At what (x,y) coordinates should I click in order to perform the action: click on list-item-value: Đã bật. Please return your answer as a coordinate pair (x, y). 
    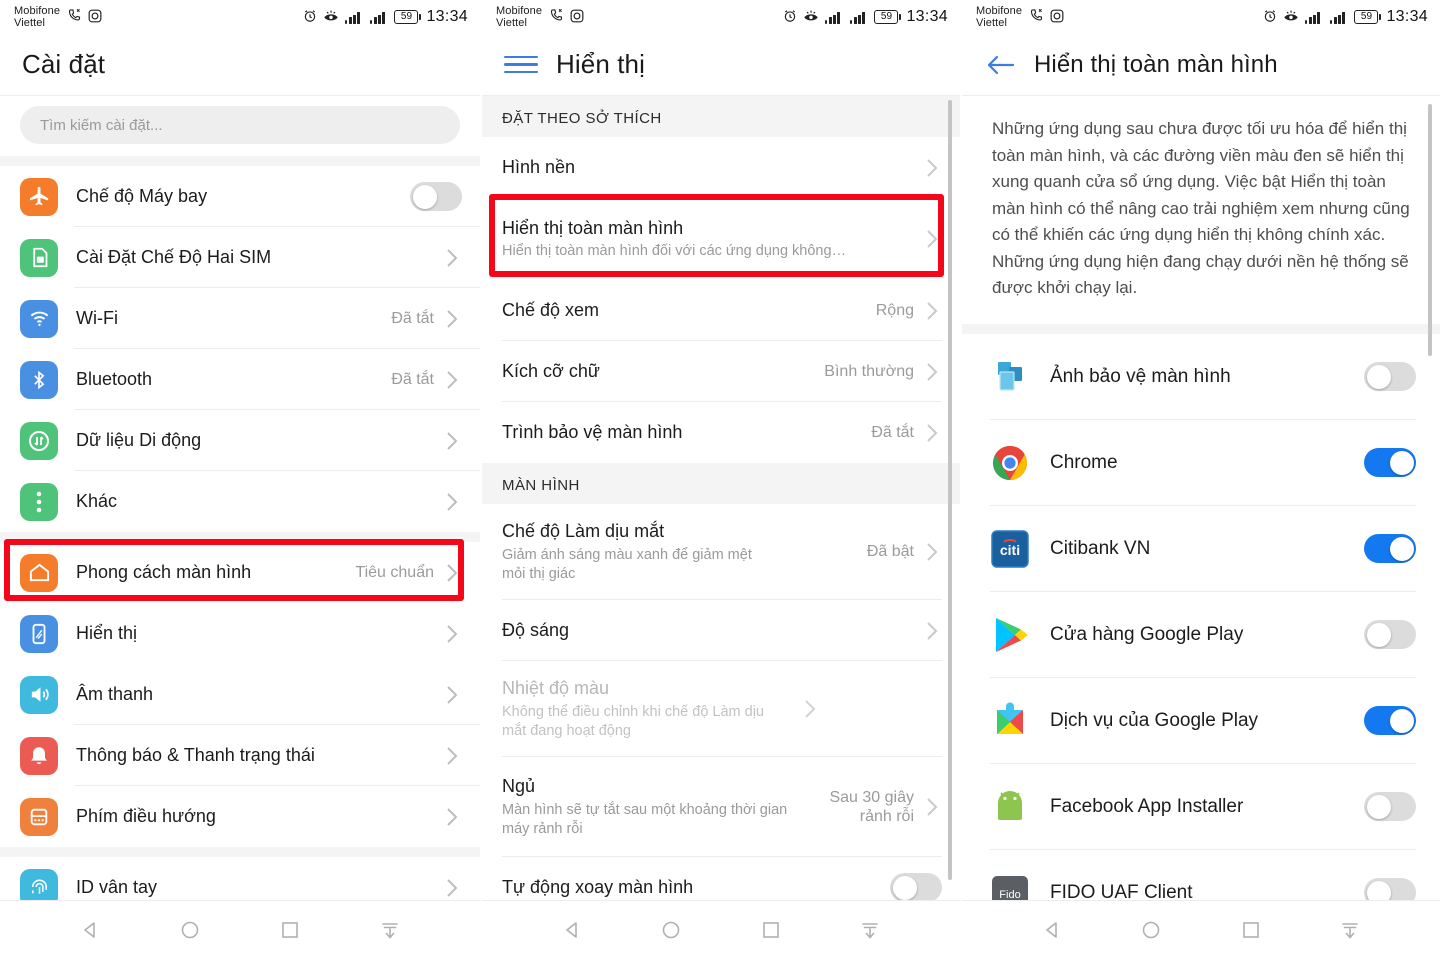
    Looking at the image, I should click on (890, 552).